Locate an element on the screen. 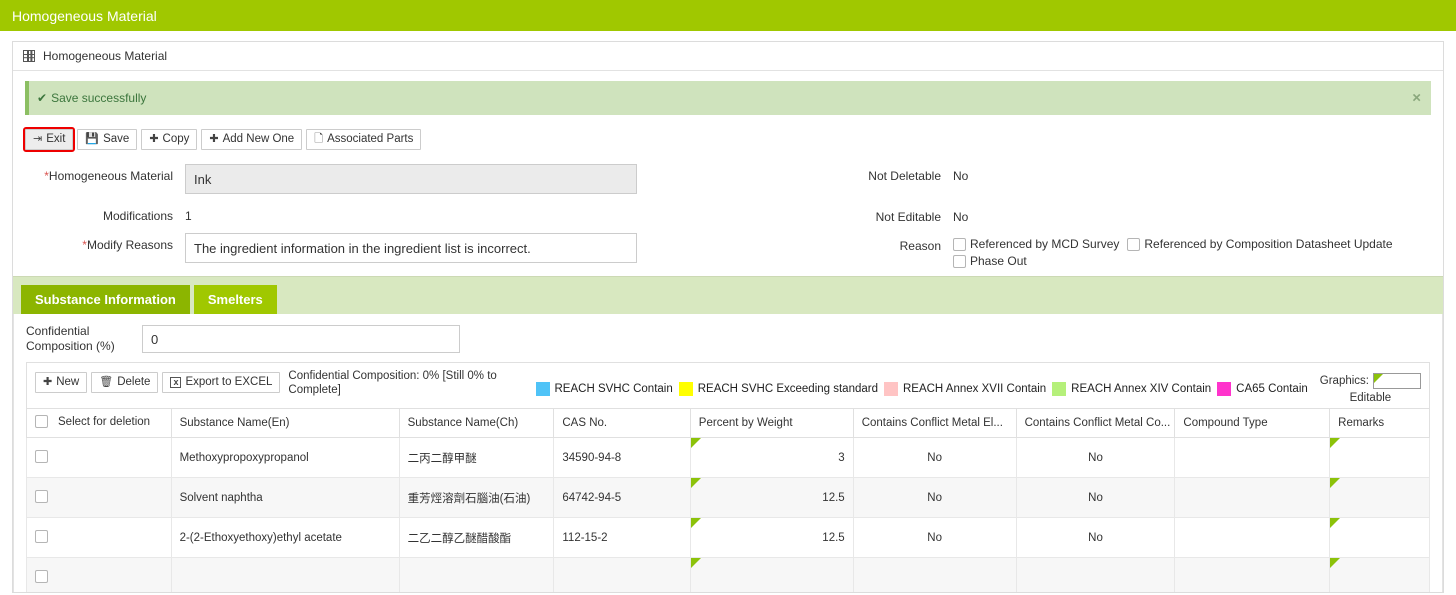 Image resolution: width=1456 pixels, height=595 pixels. exit-icon: ⇥ is located at coordinates (38, 139).